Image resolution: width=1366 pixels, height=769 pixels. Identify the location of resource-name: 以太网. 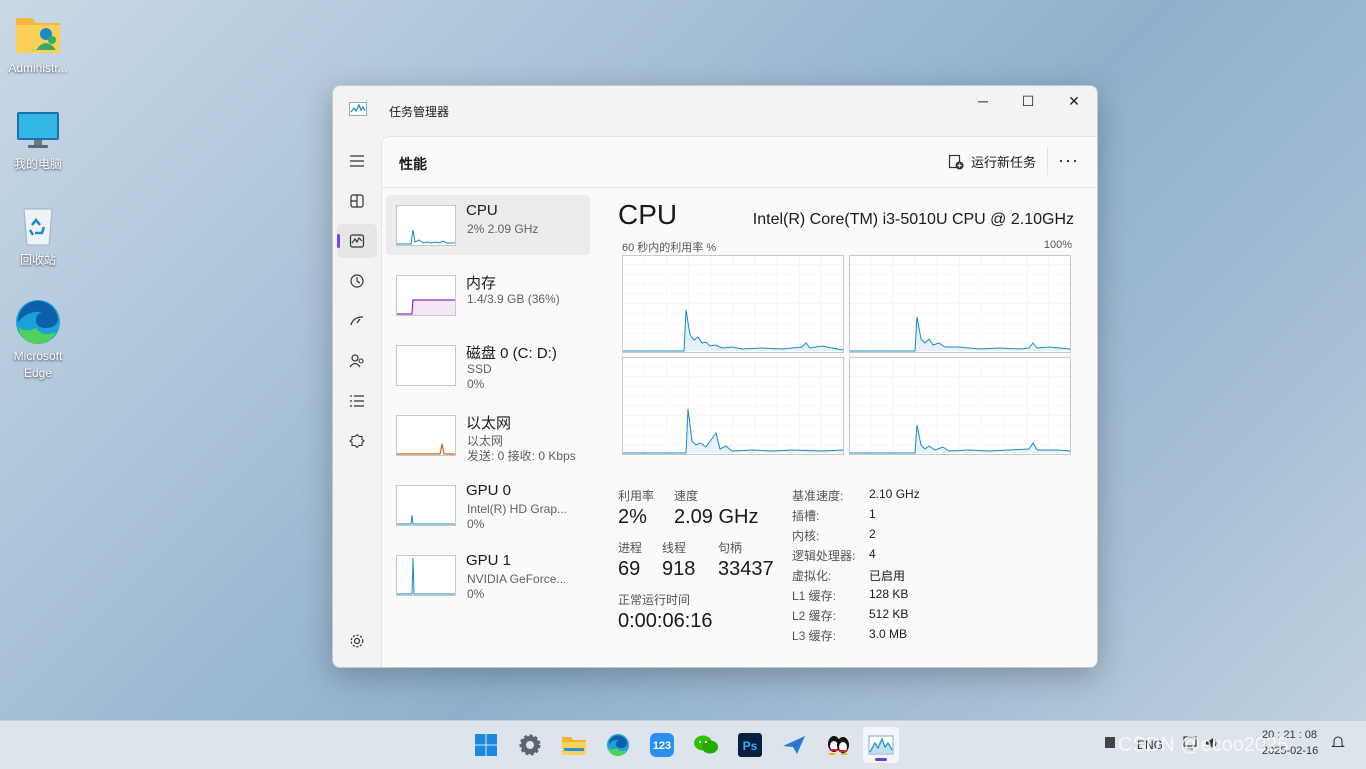
(489, 423).